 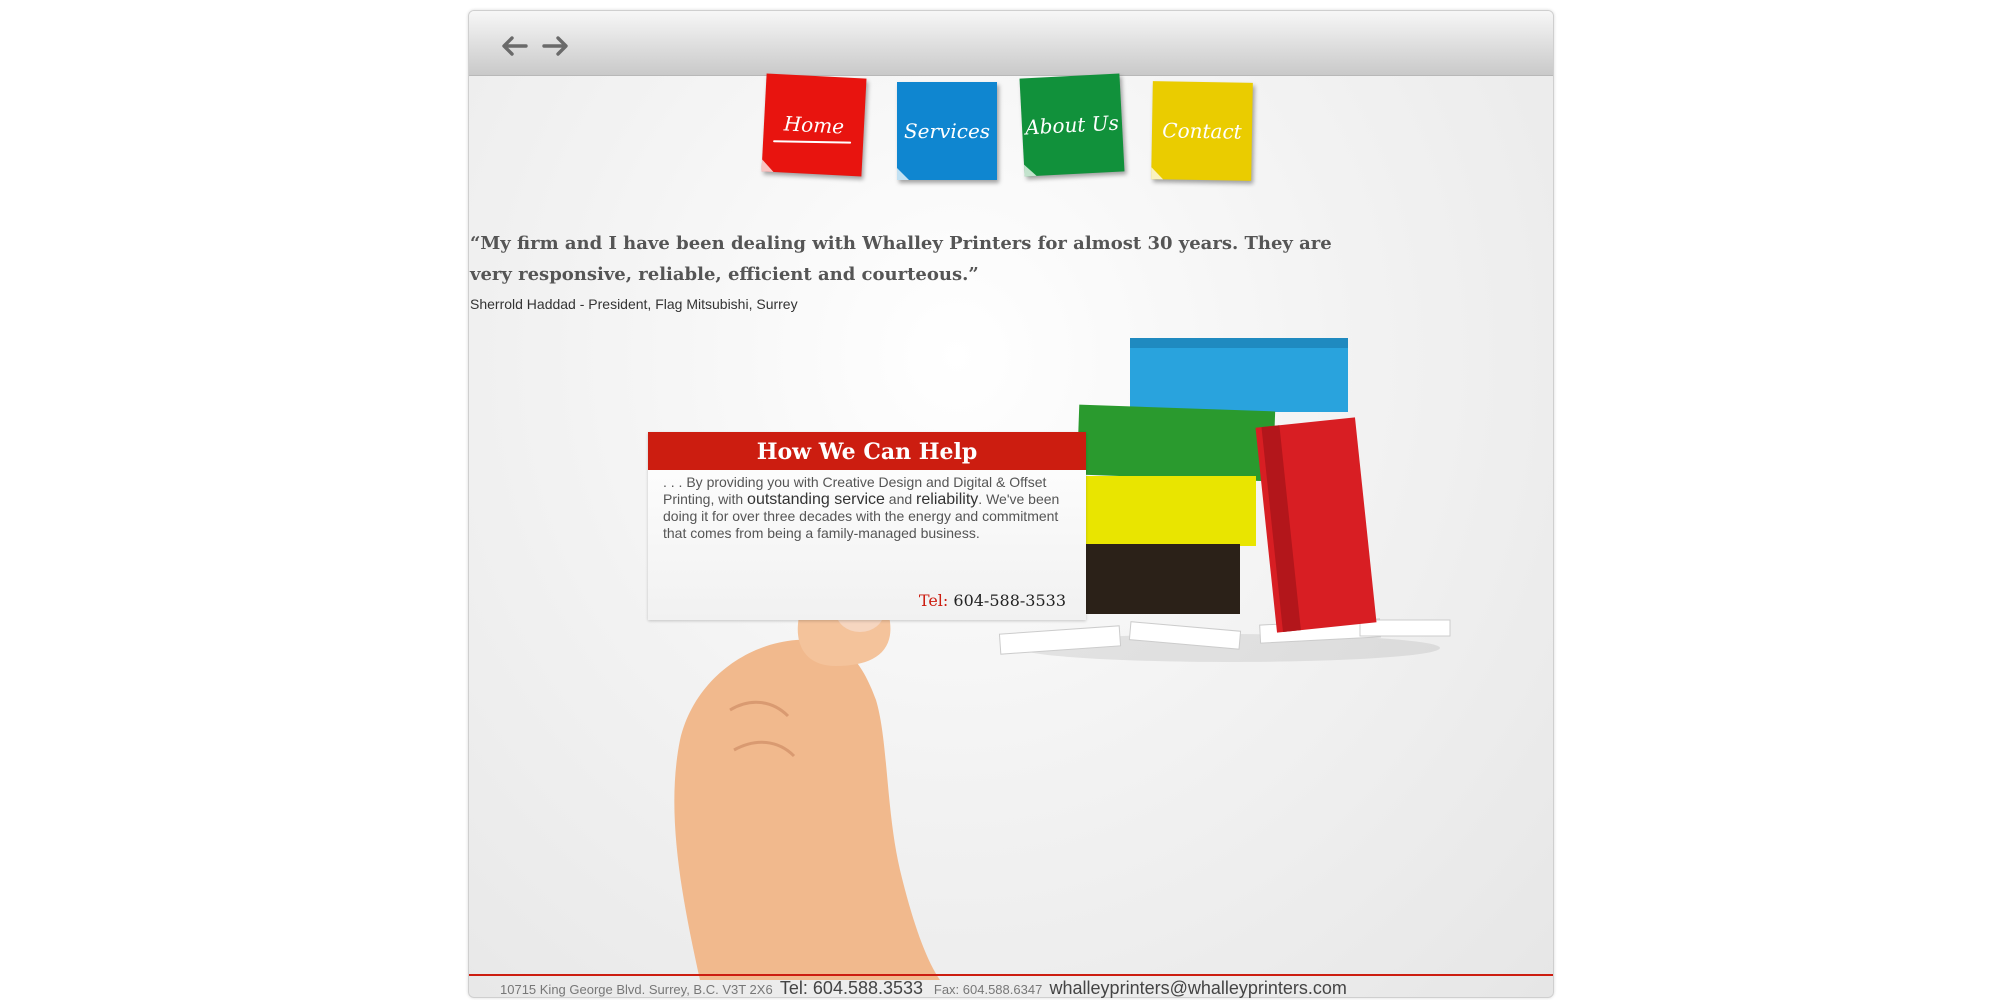 What do you see at coordinates (992, 600) in the screenshot?
I see `help-card-phone: Tel: 604-588-3533` at bounding box center [992, 600].